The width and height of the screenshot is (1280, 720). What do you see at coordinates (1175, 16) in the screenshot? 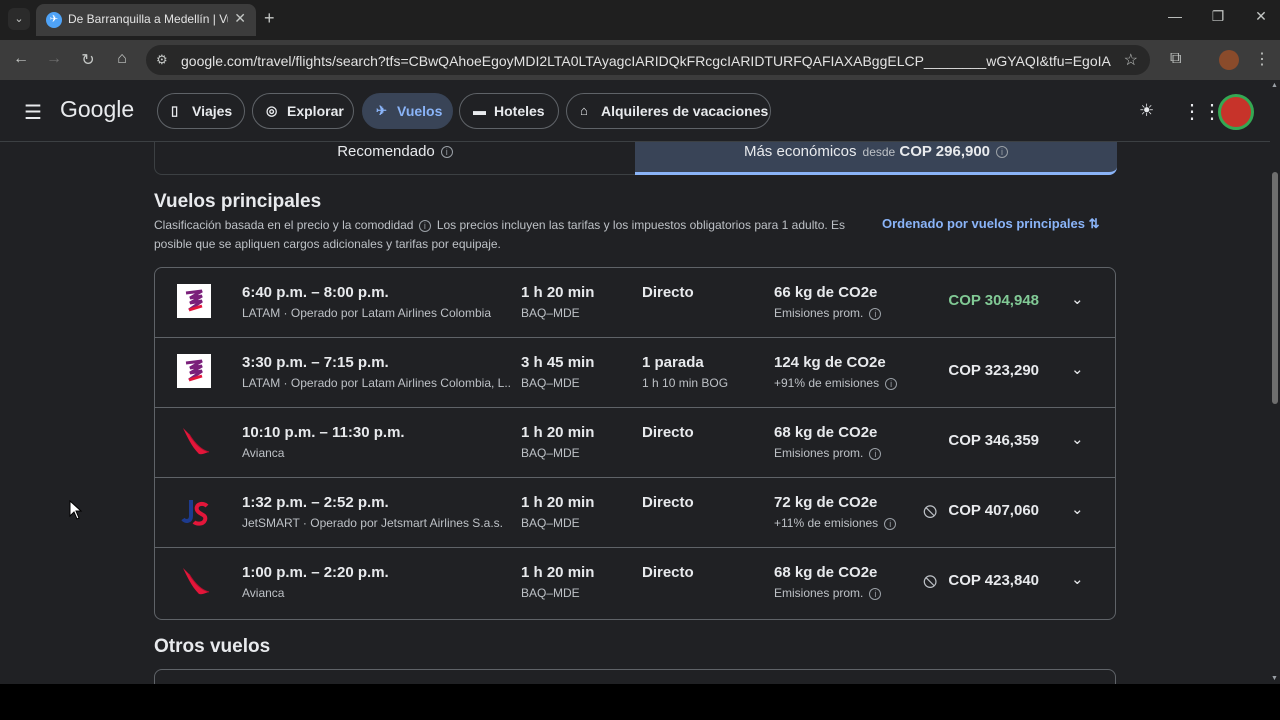
I see `minimize-button: —` at bounding box center [1175, 16].